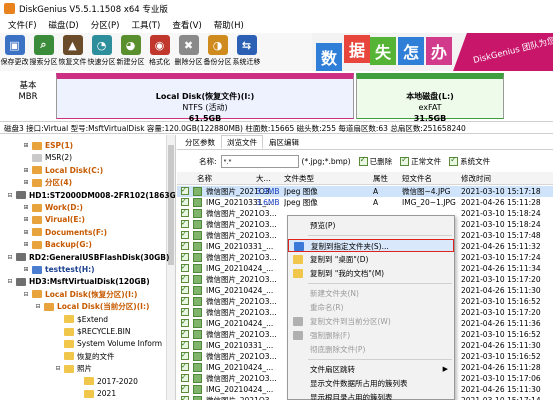 The image size is (553, 400). I want to click on context-menu-item-13: 显示文件数据所占用的簇列表, so click(371, 383).